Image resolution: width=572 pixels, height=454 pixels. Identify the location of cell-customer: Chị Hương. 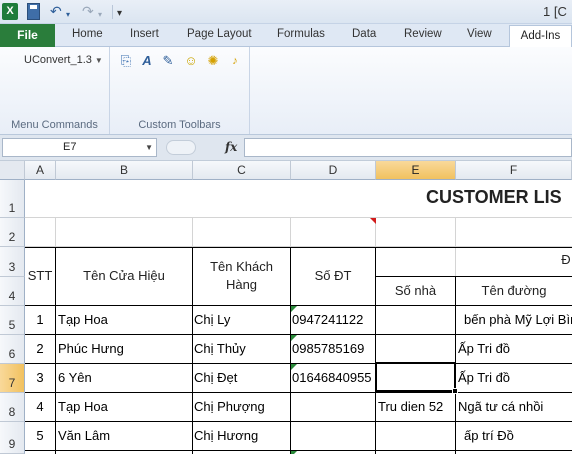
(241, 435).